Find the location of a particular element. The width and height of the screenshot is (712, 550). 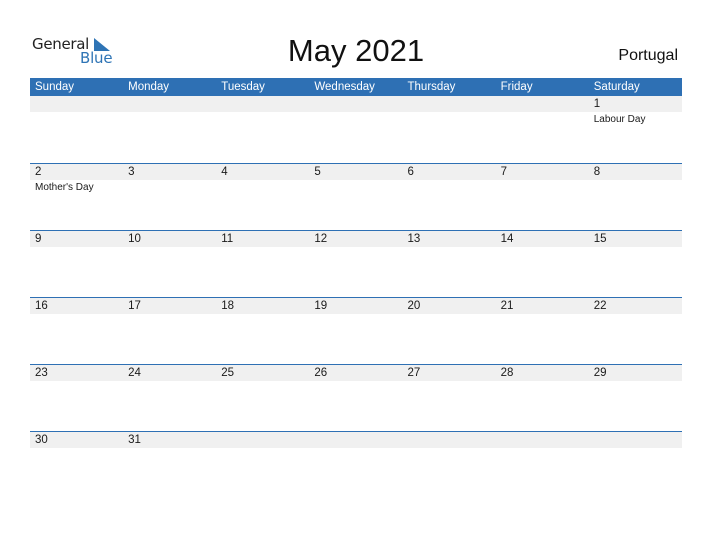

day-number: 10 is located at coordinates (134, 239).